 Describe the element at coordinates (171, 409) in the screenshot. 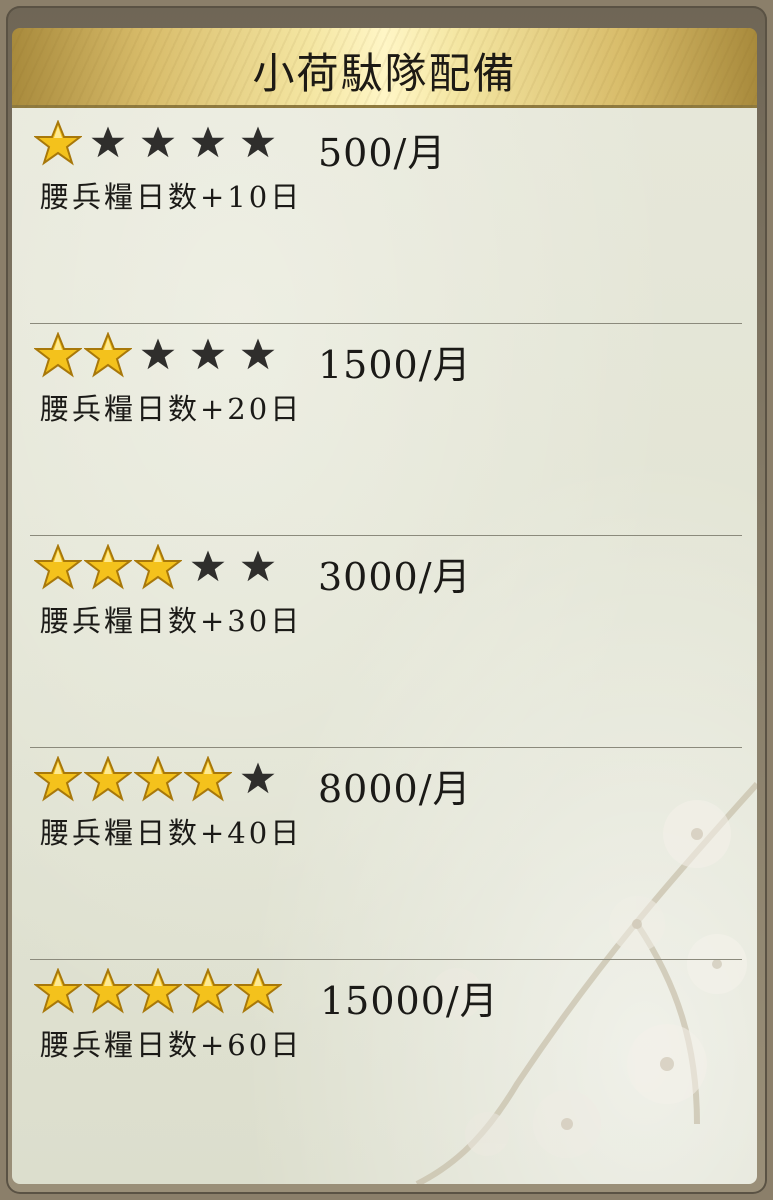

I see `effect-text: 腰兵糧日数+20日` at that location.